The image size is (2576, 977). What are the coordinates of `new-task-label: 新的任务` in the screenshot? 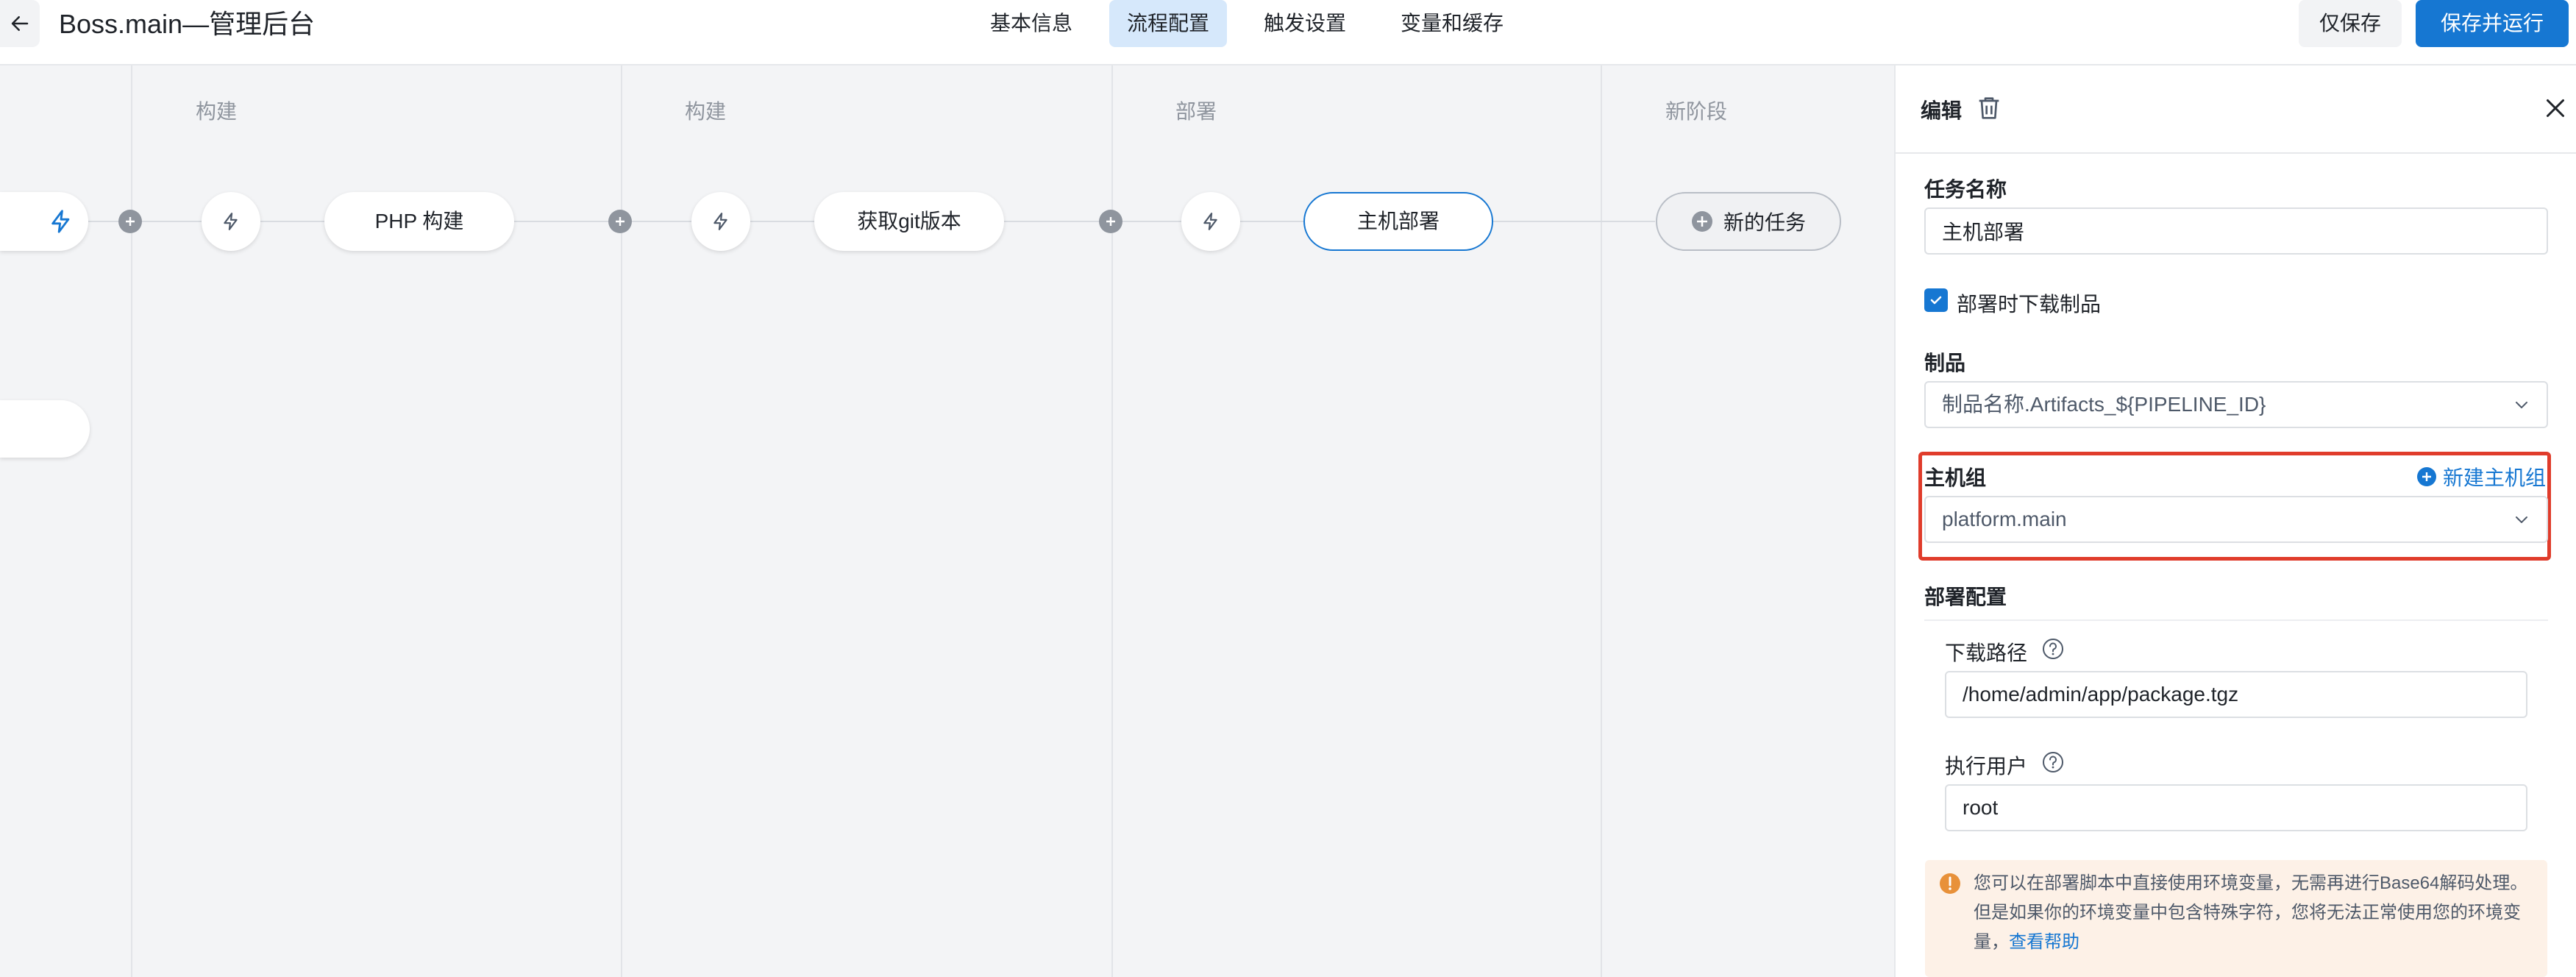 It's located at (1764, 222).